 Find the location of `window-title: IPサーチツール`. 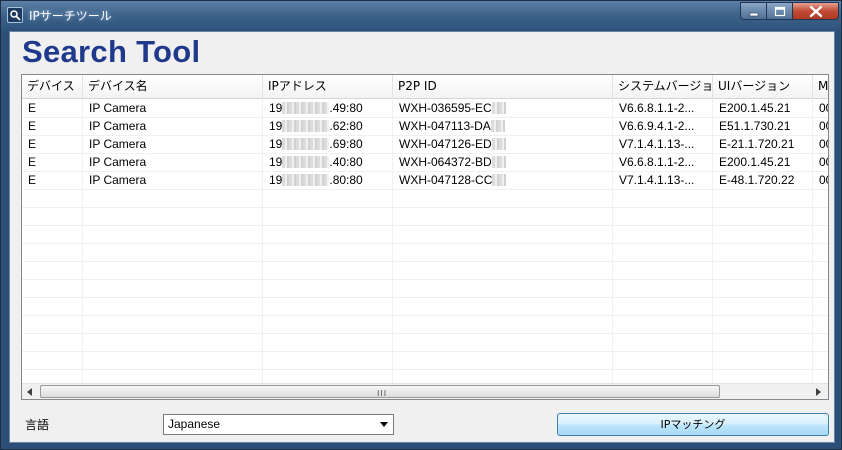

window-title: IPサーチツール is located at coordinates (70, 16).